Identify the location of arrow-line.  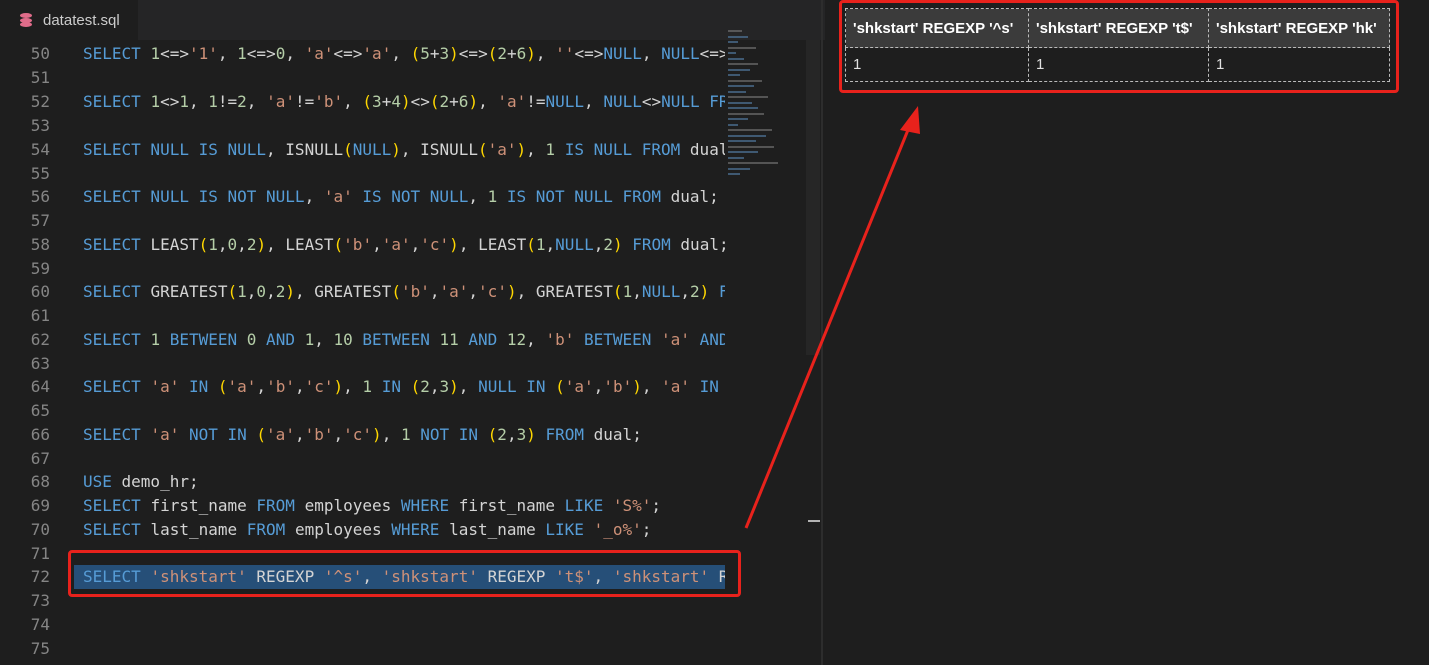
(828, 326).